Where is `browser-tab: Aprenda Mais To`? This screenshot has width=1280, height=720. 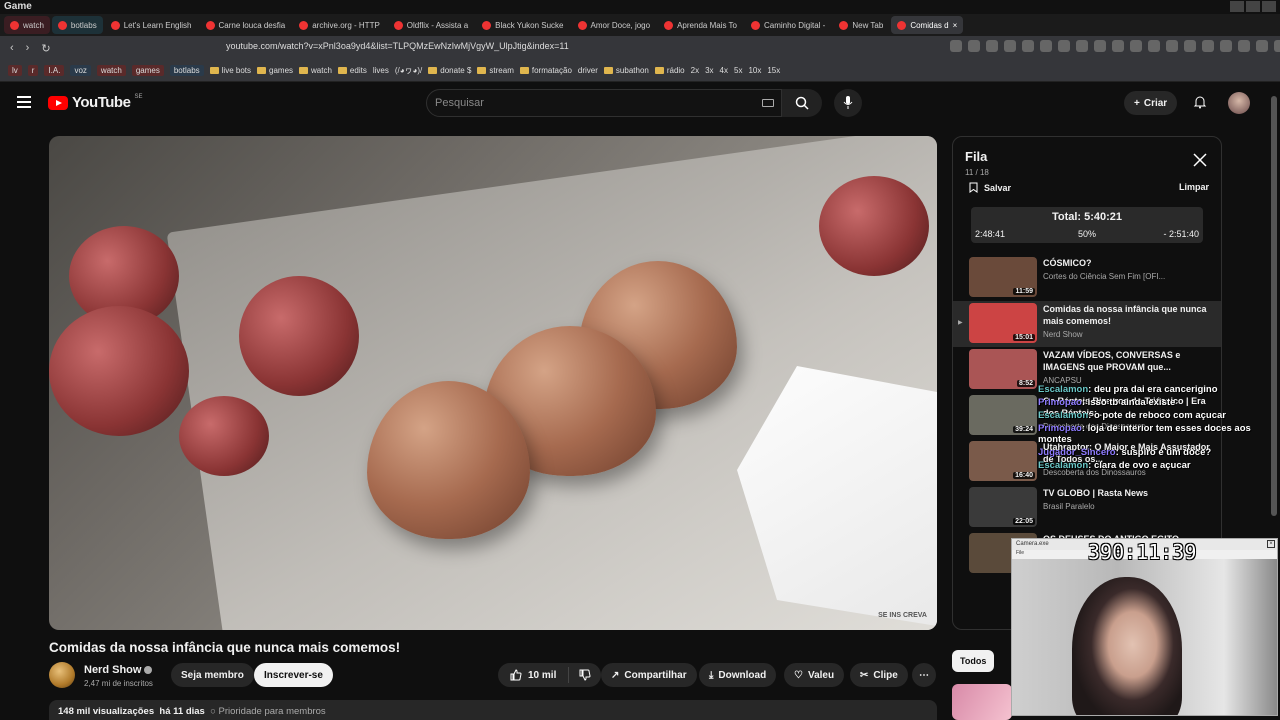
browser-tab: Aprenda Mais To is located at coordinates (700, 25).